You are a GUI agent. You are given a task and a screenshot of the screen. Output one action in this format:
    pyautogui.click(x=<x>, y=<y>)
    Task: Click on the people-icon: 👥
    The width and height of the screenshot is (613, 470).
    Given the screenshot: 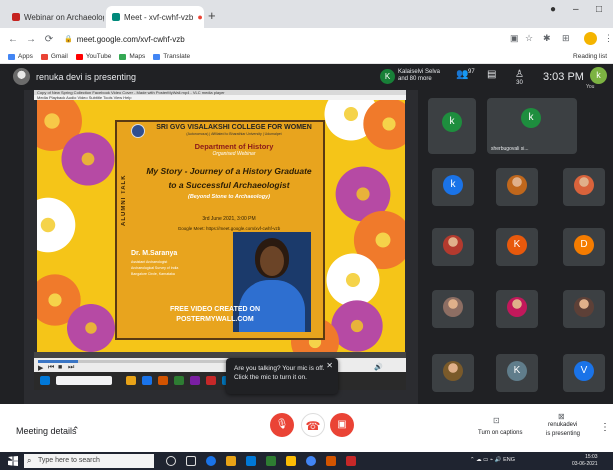 What is the action you would take?
    pyautogui.click(x=462, y=74)
    